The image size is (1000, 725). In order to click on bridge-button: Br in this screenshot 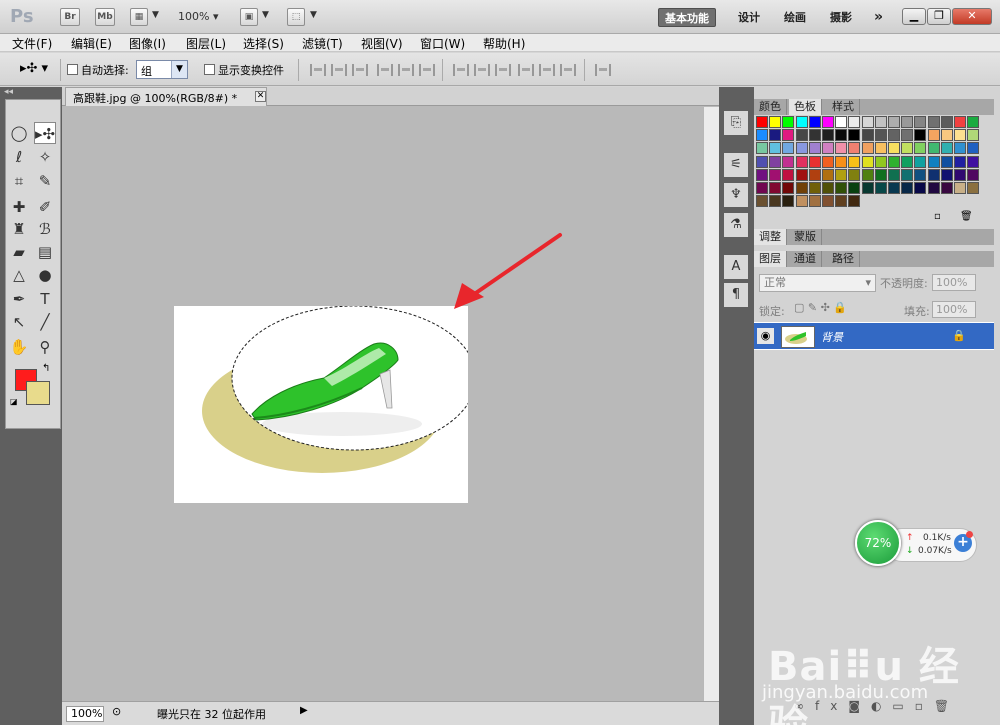, I will do `click(70, 17)`.